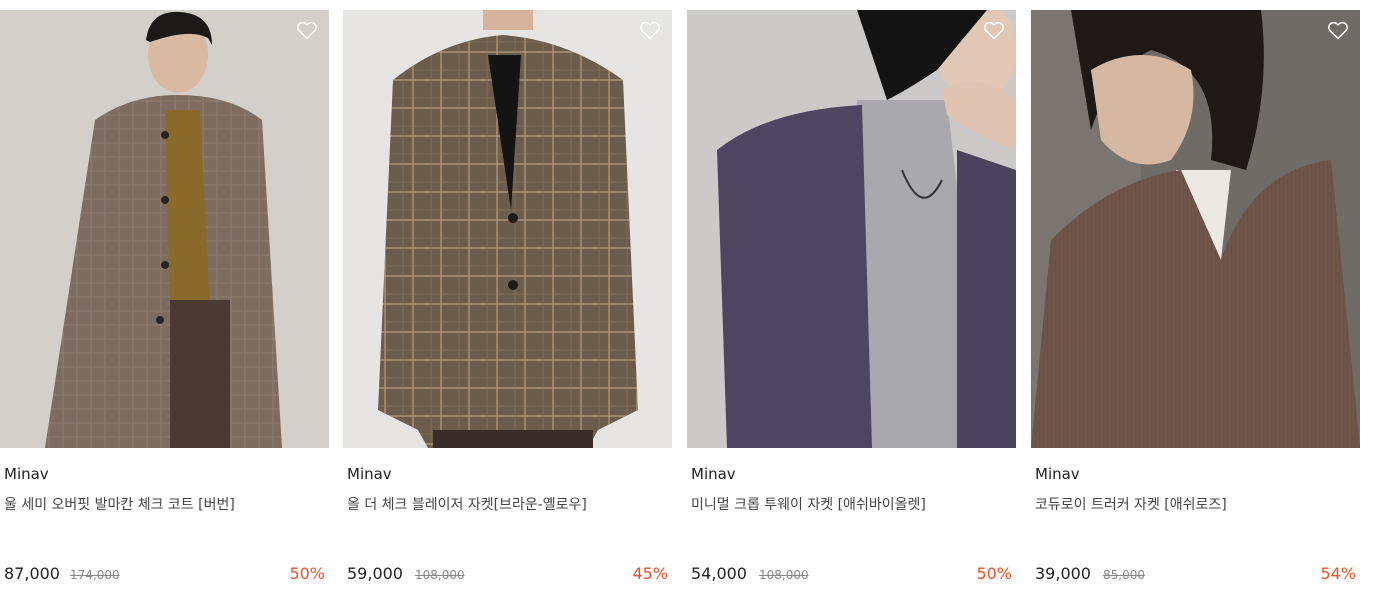 This screenshot has height=613, width=1378. I want to click on original-price: 85,000, so click(1124, 575).